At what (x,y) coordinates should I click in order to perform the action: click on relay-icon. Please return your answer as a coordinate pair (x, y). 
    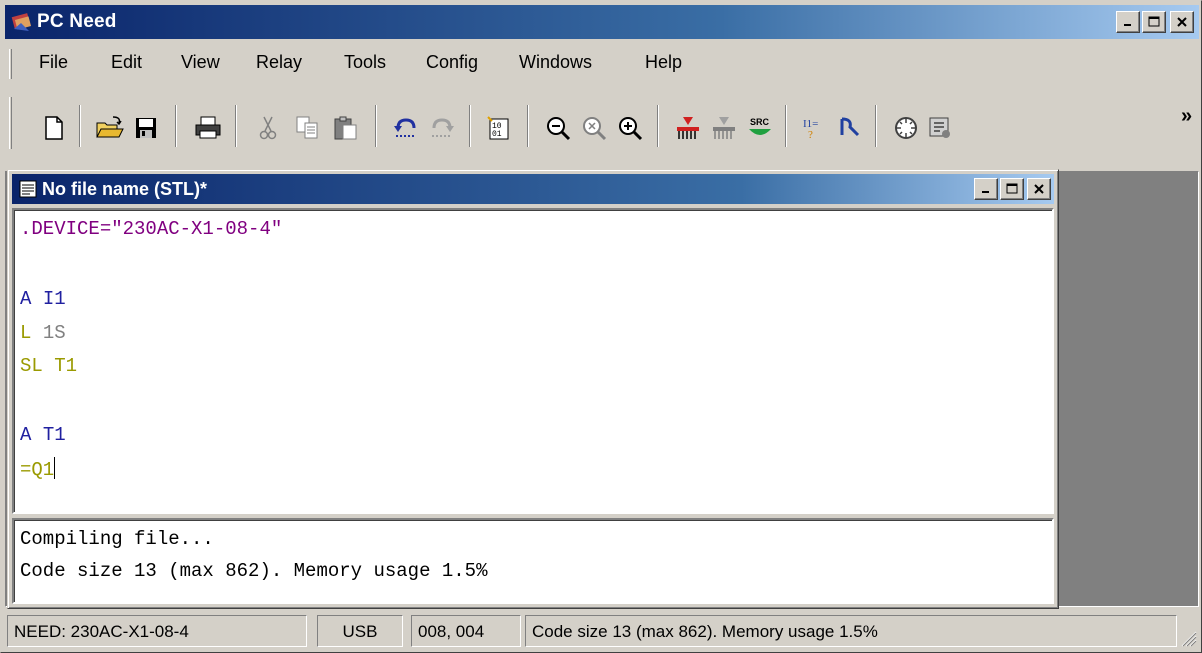
    Looking at the image, I should click on (850, 127).